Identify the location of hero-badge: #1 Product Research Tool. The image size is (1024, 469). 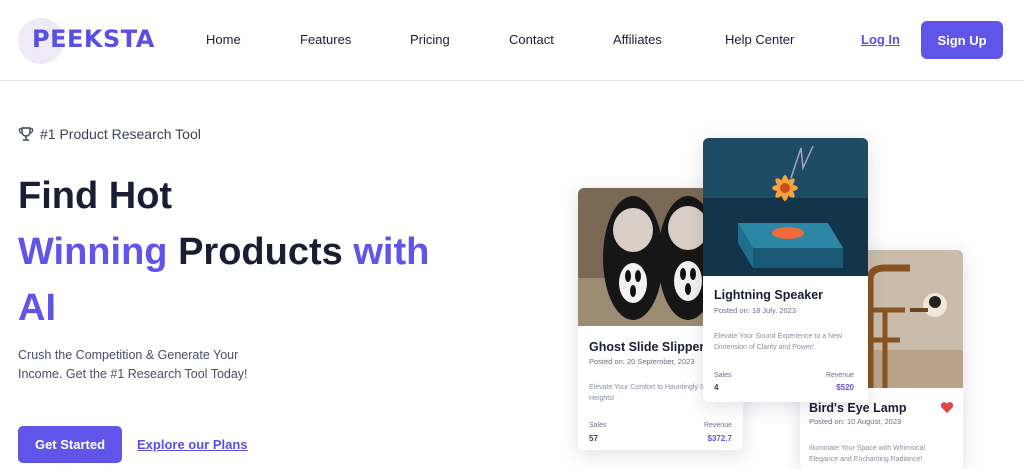
(109, 134).